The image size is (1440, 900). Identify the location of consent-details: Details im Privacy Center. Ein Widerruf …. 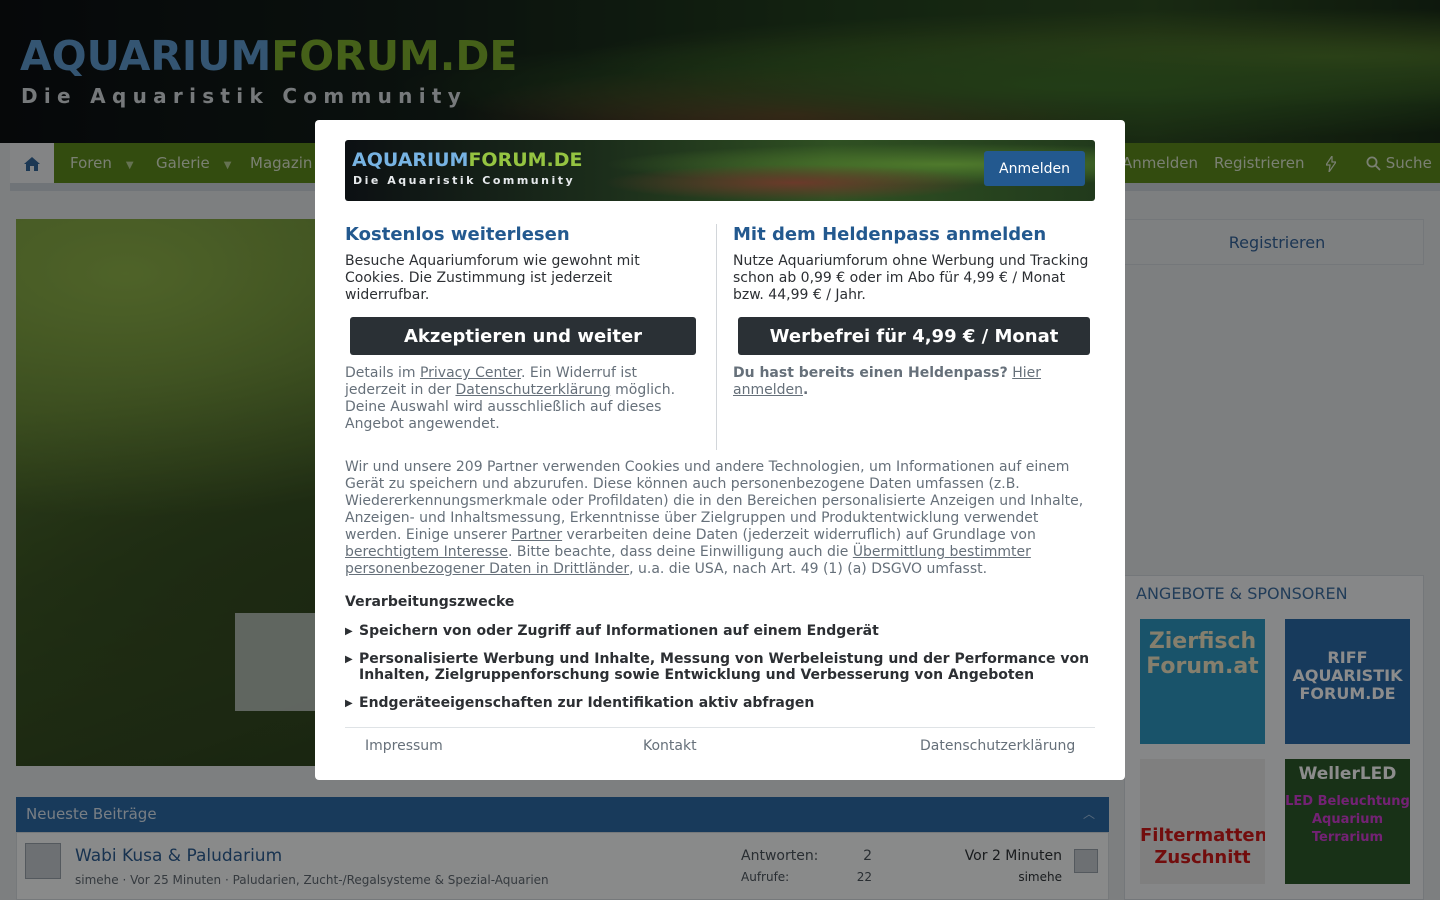
(522, 399).